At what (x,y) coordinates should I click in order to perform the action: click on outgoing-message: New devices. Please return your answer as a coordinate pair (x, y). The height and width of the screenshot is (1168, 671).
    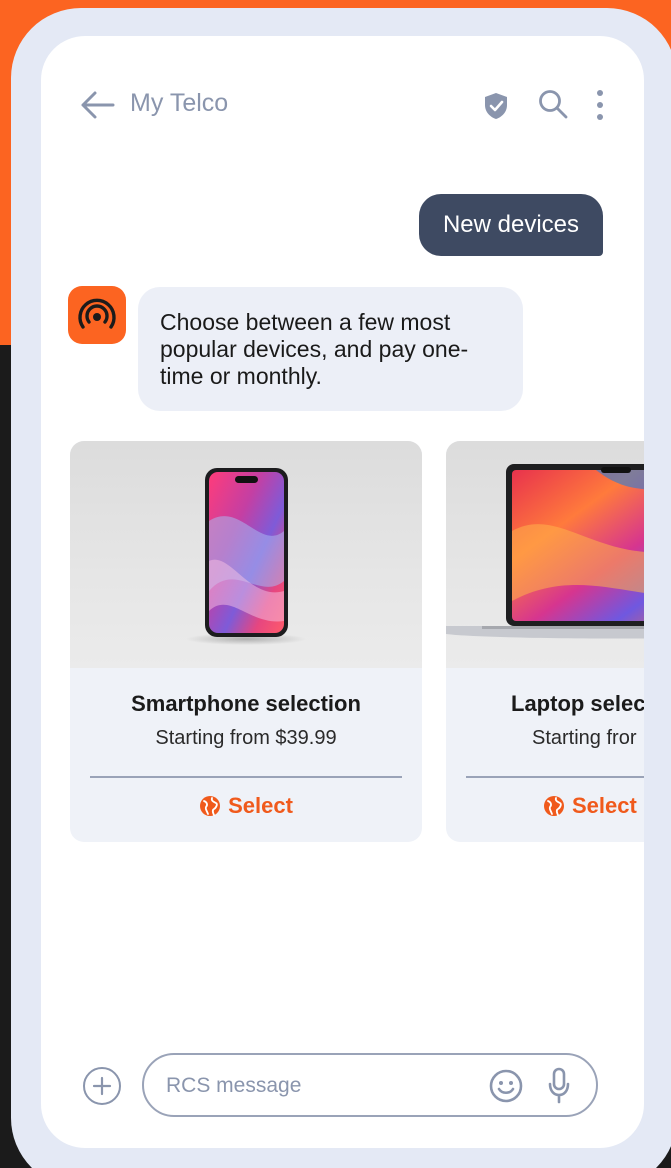
    Looking at the image, I should click on (511, 225).